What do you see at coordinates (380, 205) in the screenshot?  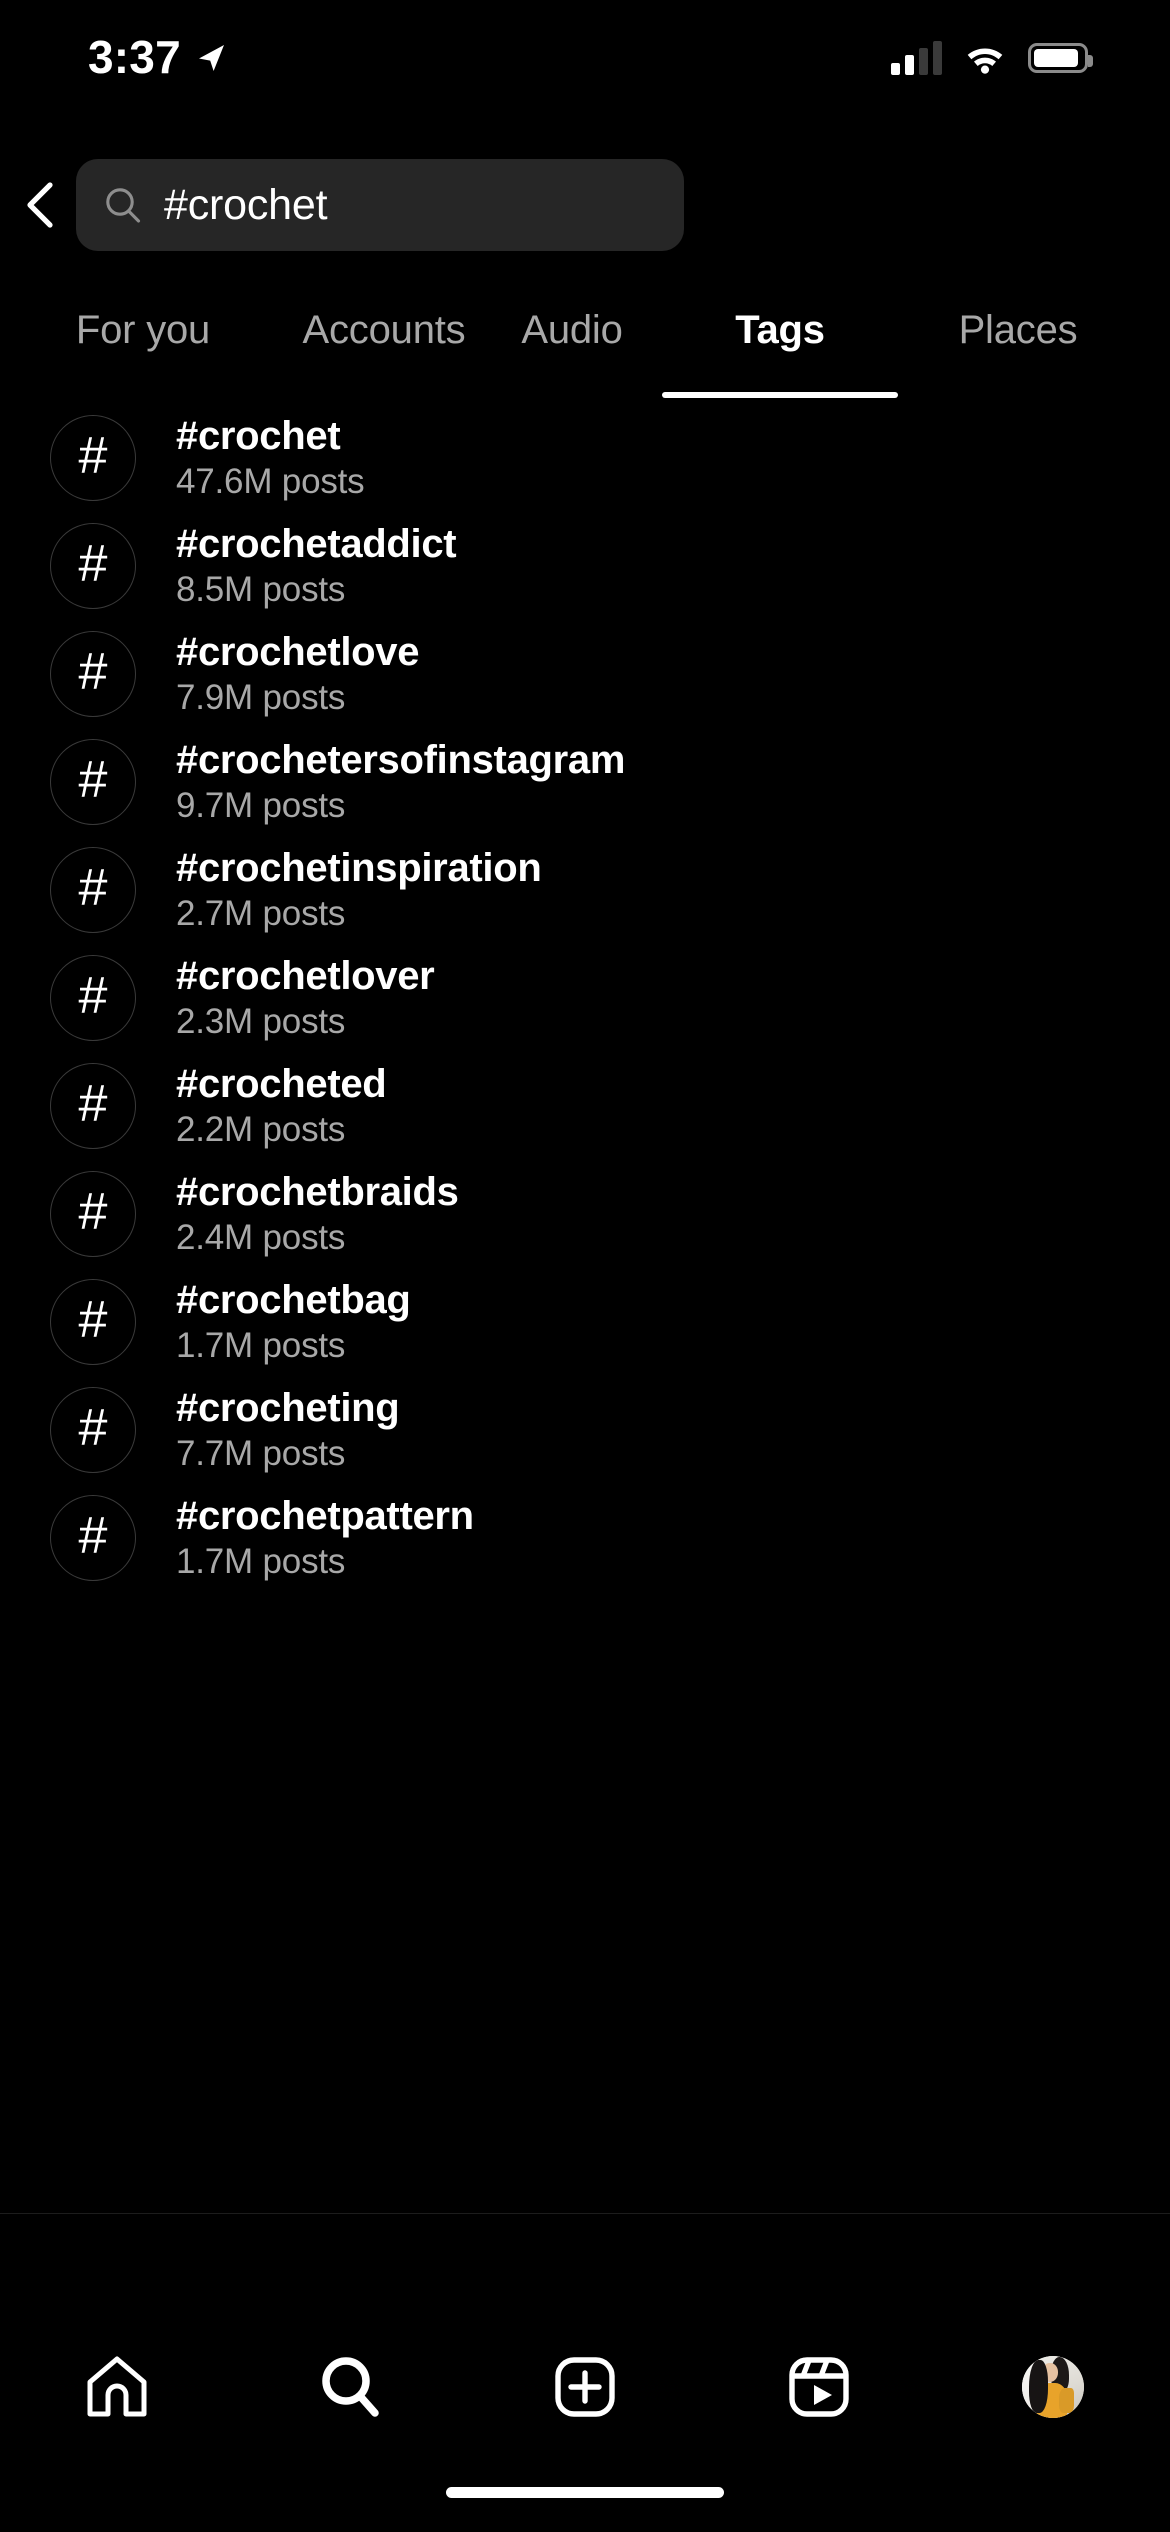 I see `search-input: #crochet` at bounding box center [380, 205].